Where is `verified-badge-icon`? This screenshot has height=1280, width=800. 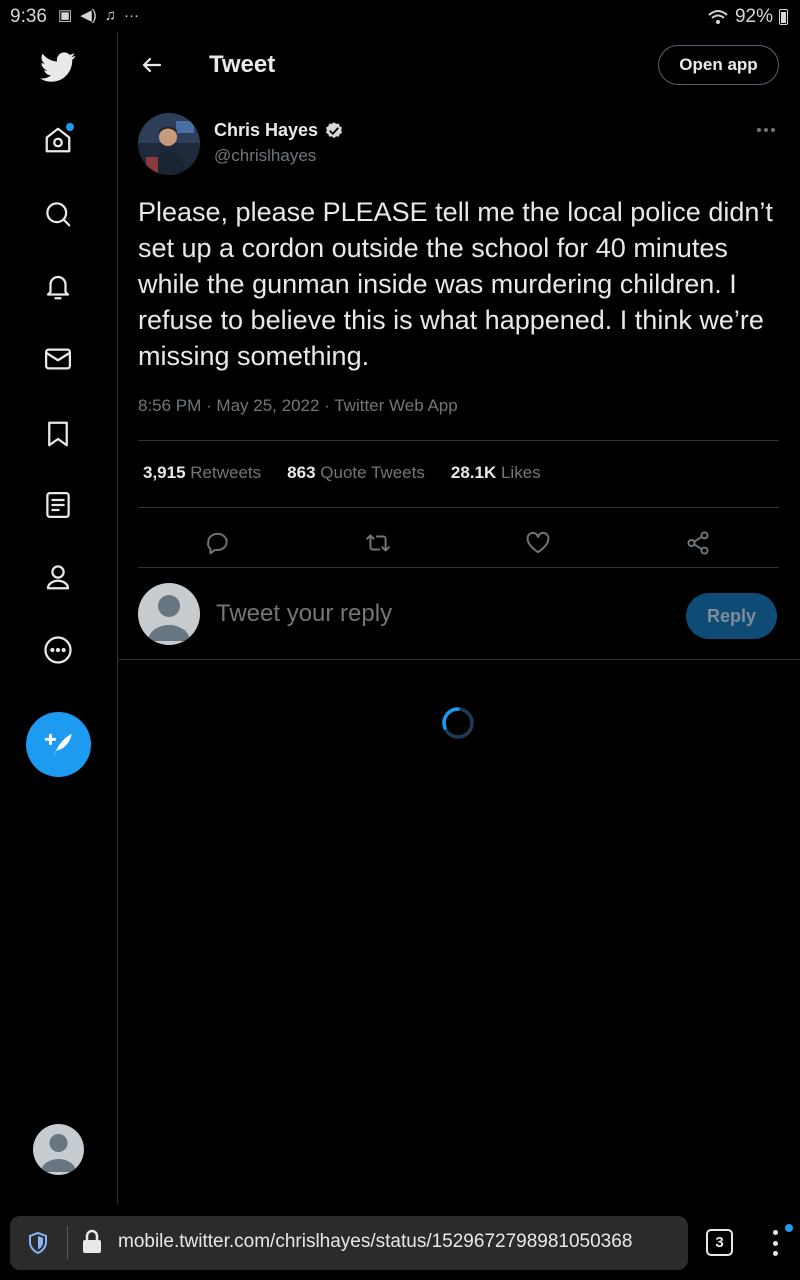
verified-badge-icon is located at coordinates (334, 129).